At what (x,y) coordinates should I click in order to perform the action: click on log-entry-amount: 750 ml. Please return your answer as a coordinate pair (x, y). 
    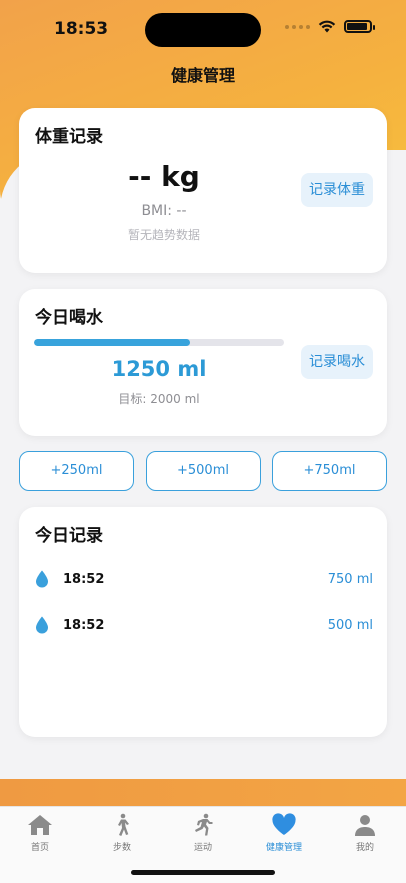
    Looking at the image, I should click on (350, 579).